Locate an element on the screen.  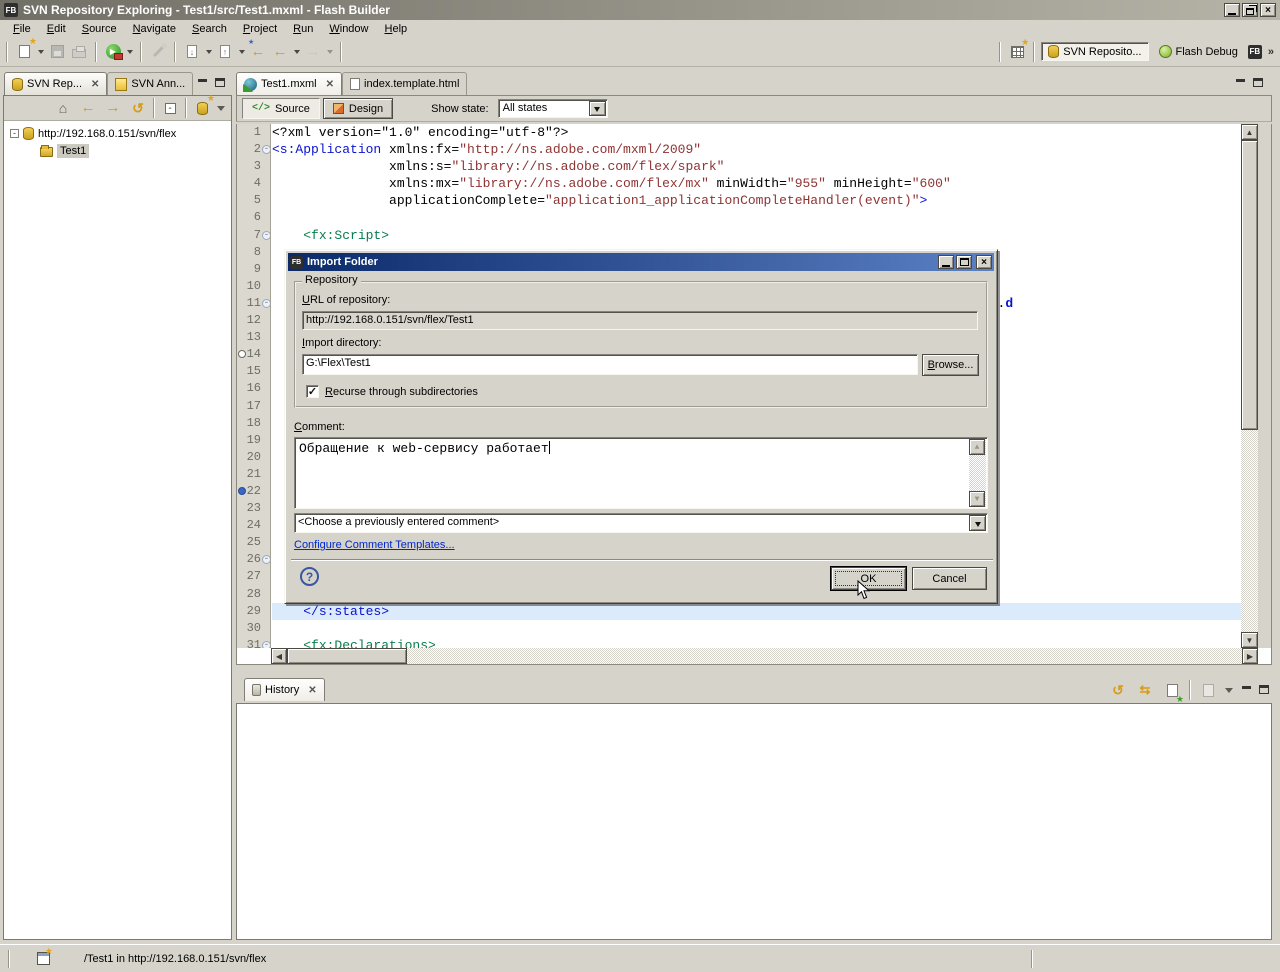
scroll-left-icon: ◀ is located at coordinates (279, 656).